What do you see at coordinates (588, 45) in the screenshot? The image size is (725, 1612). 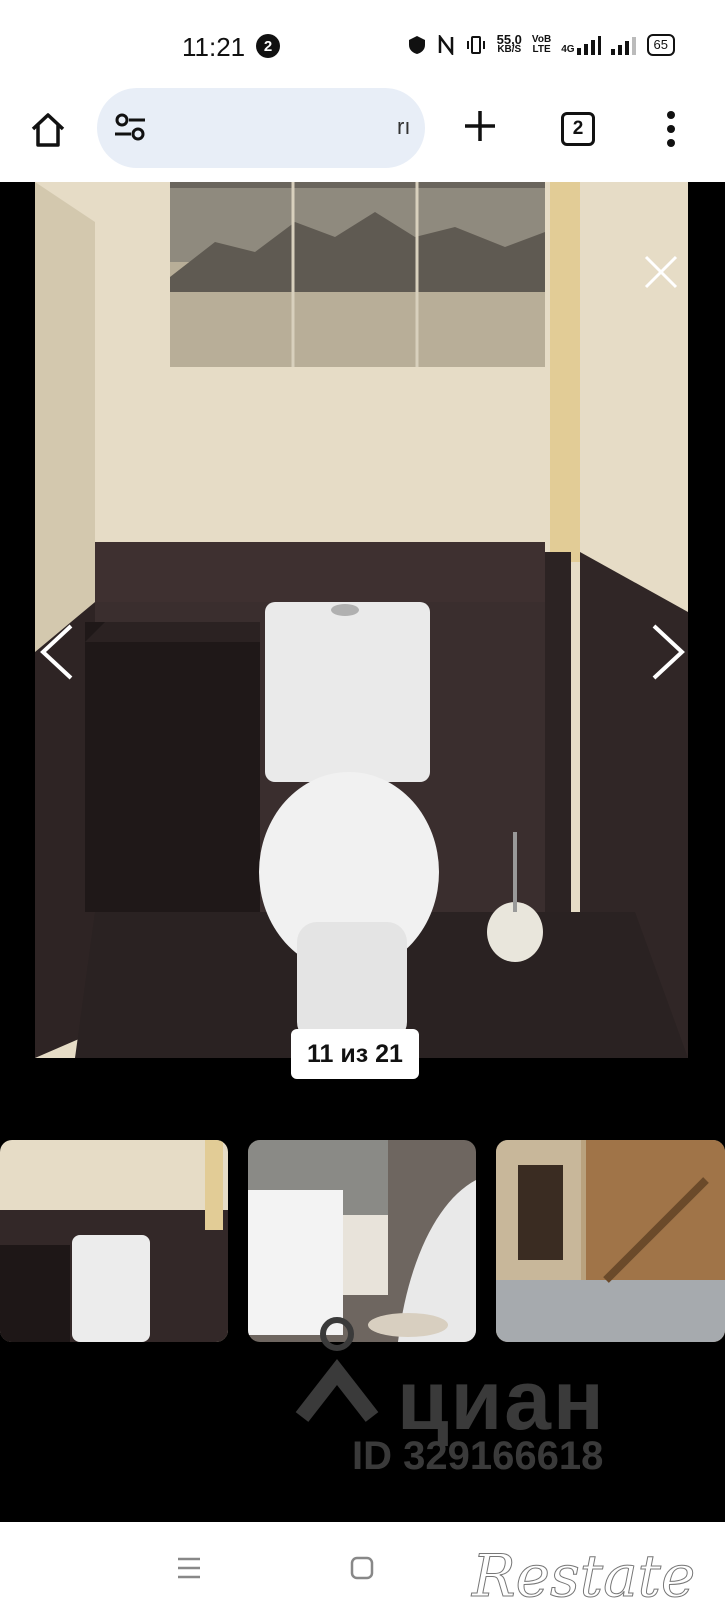 I see `signal-bars-icon` at bounding box center [588, 45].